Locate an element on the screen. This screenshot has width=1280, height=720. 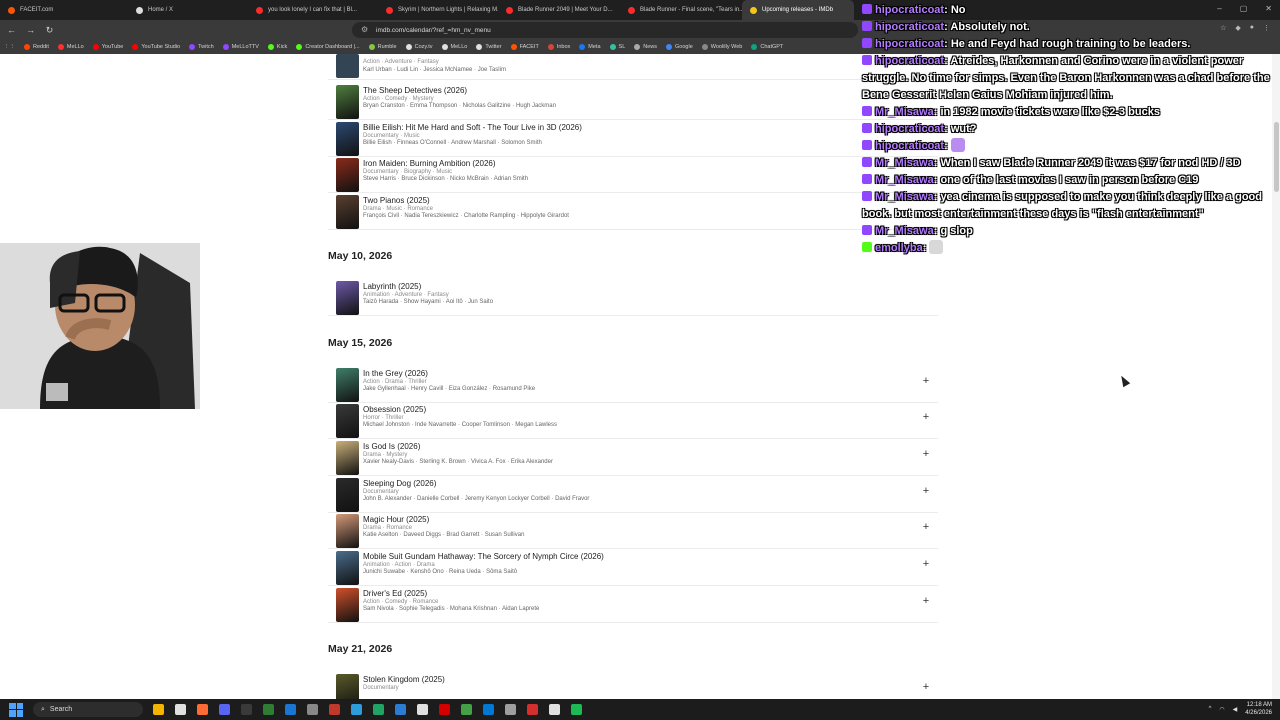
taskbar-search: ⌕ Search is located at coordinates (88, 709).